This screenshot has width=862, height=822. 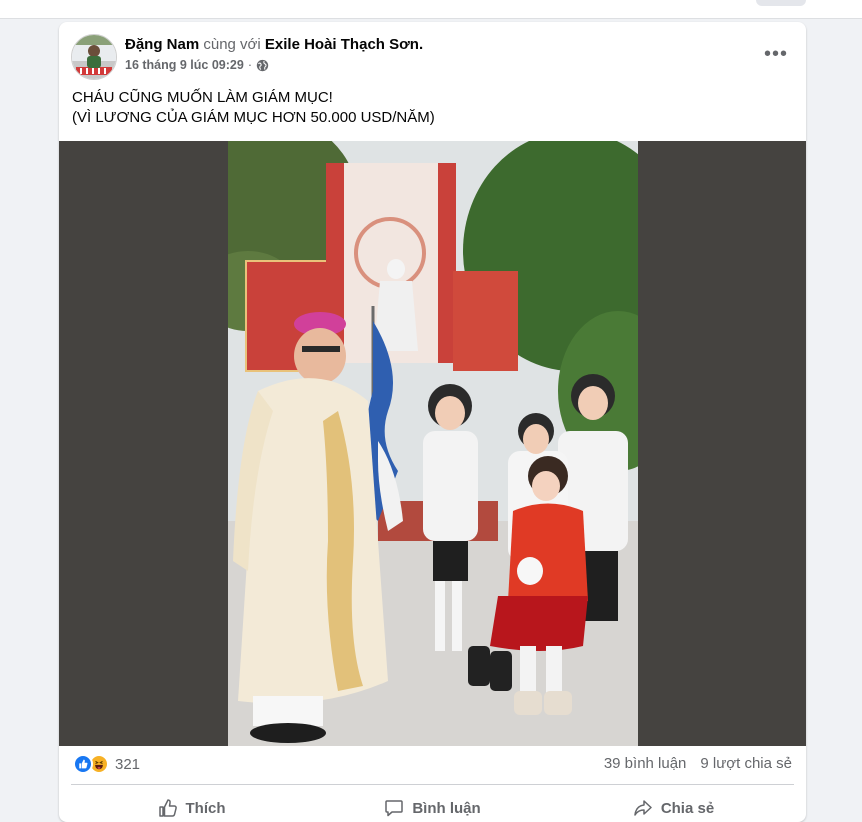 I want to click on share-button-label: Chia sẻ, so click(x=687, y=808).